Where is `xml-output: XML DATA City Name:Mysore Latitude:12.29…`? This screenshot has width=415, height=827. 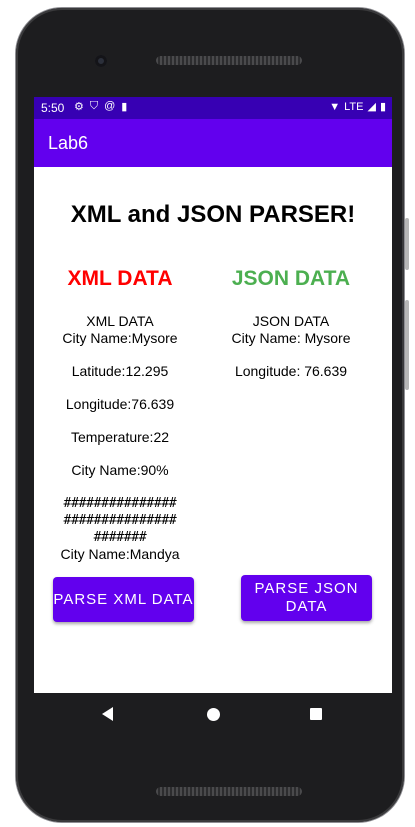
xml-output: XML DATA City Name:Mysore Latitude:12.29… is located at coordinates (120, 438).